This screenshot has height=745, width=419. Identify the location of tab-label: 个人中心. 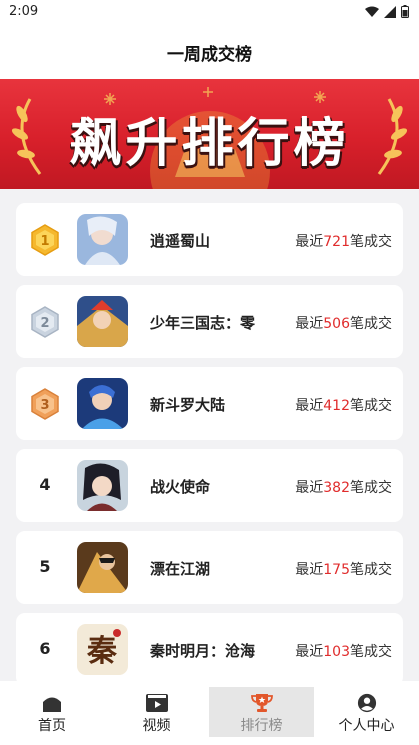
(366, 726).